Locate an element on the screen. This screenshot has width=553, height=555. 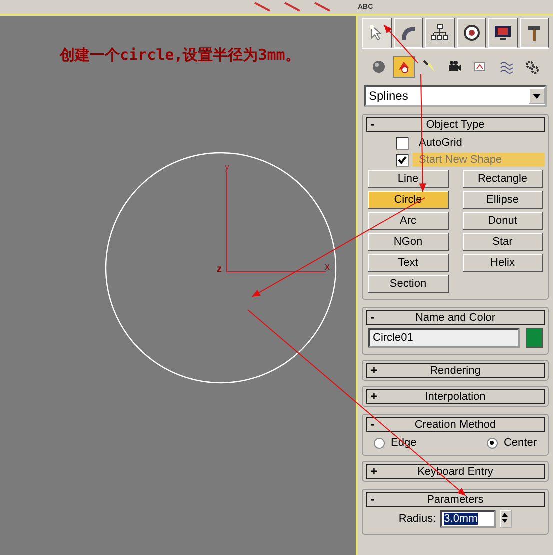
shape-button: Helix is located at coordinates (502, 263).